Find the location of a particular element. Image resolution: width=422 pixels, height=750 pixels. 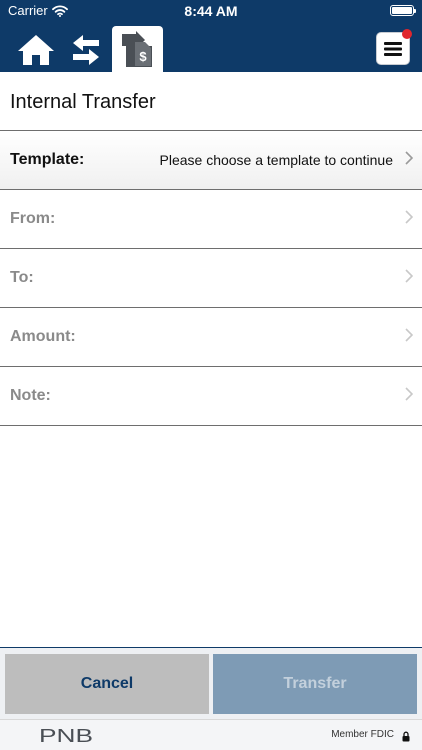

internal-transfer-tab: $ is located at coordinates (137, 49).